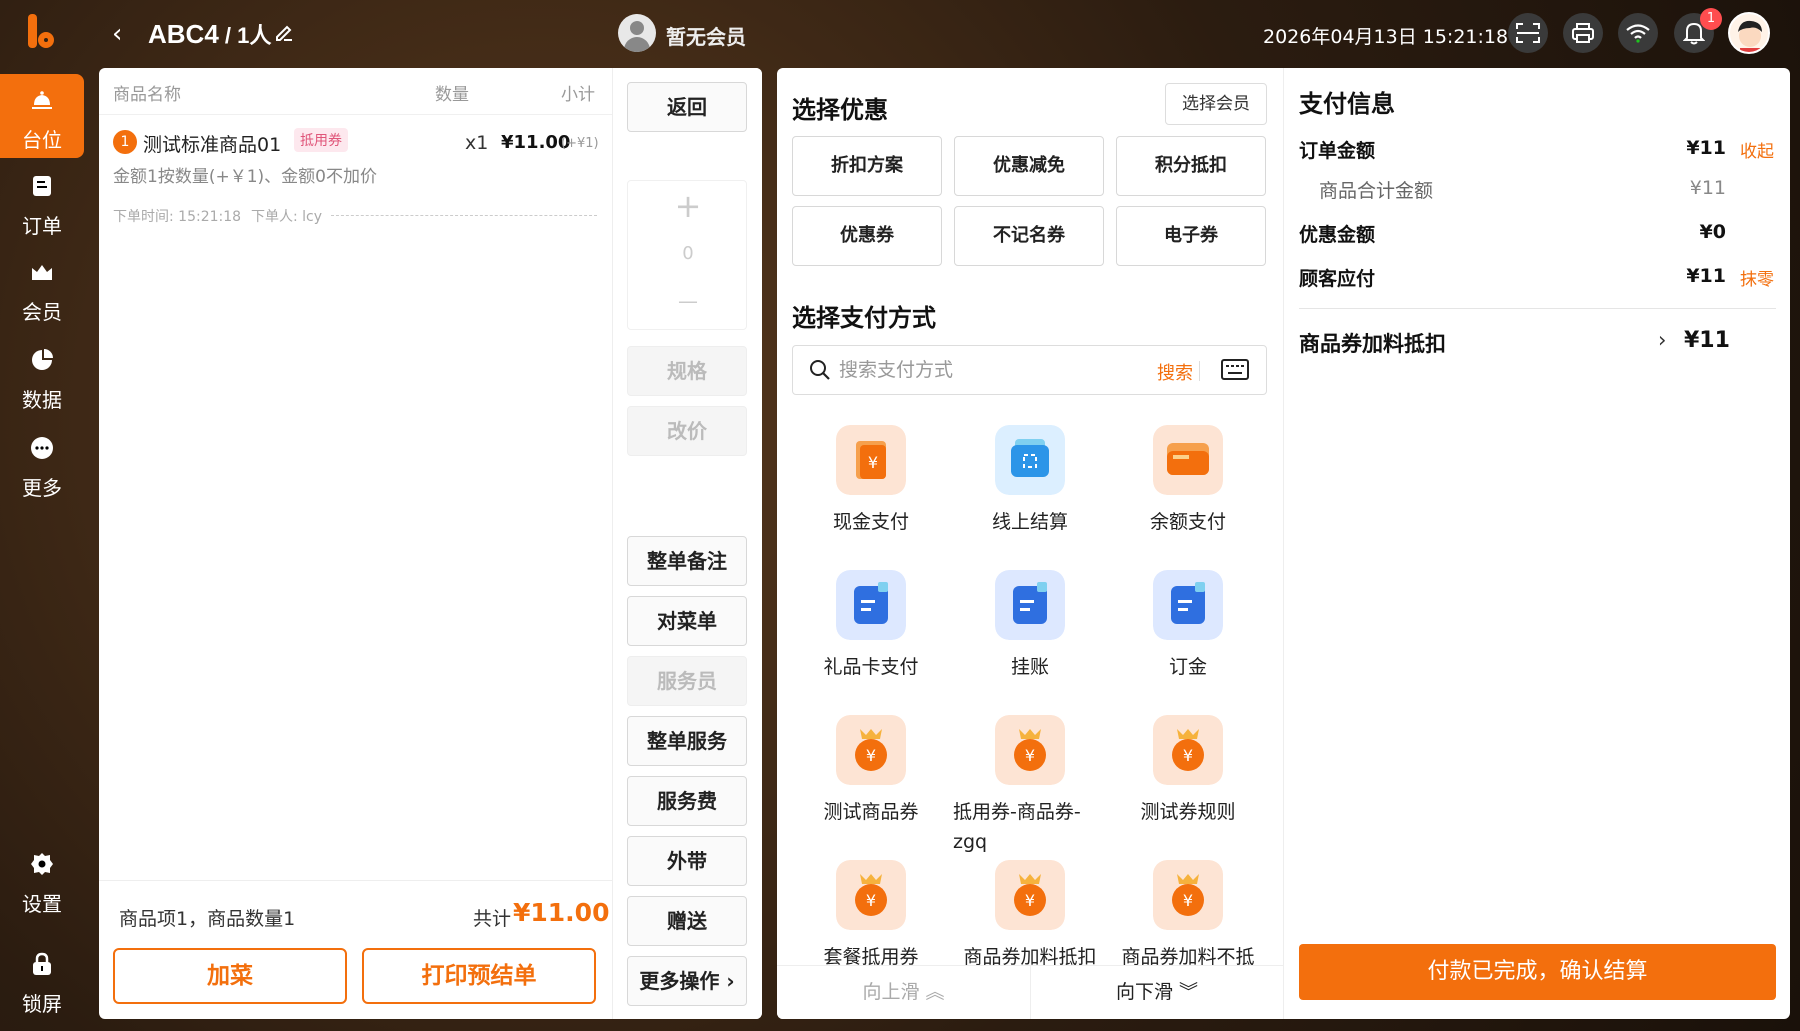 Image resolution: width=1800 pixels, height=1031 pixels. What do you see at coordinates (284, 32) in the screenshot?
I see `edit-icon` at bounding box center [284, 32].